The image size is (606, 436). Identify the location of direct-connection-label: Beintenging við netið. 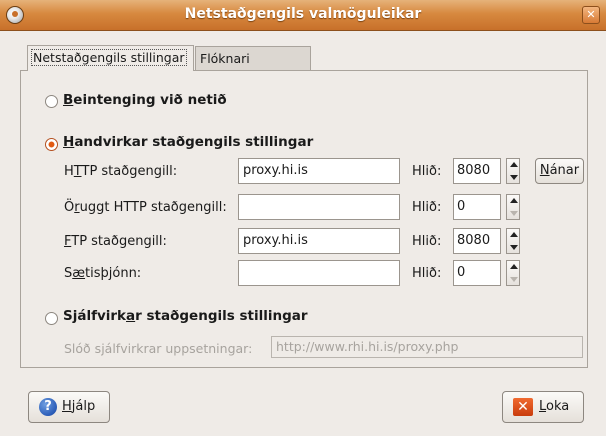
(145, 100).